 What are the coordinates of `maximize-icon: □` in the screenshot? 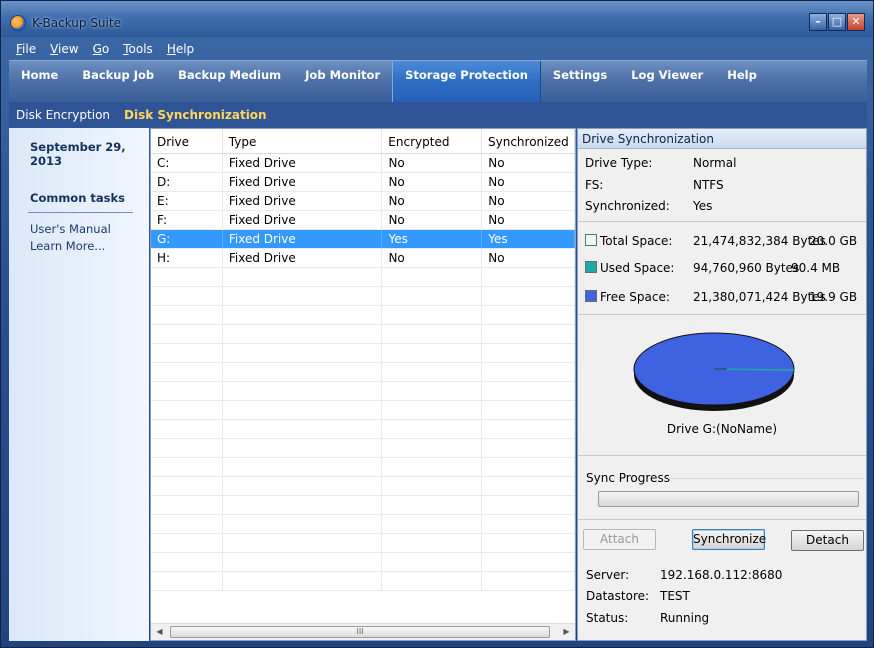 It's located at (837, 22).